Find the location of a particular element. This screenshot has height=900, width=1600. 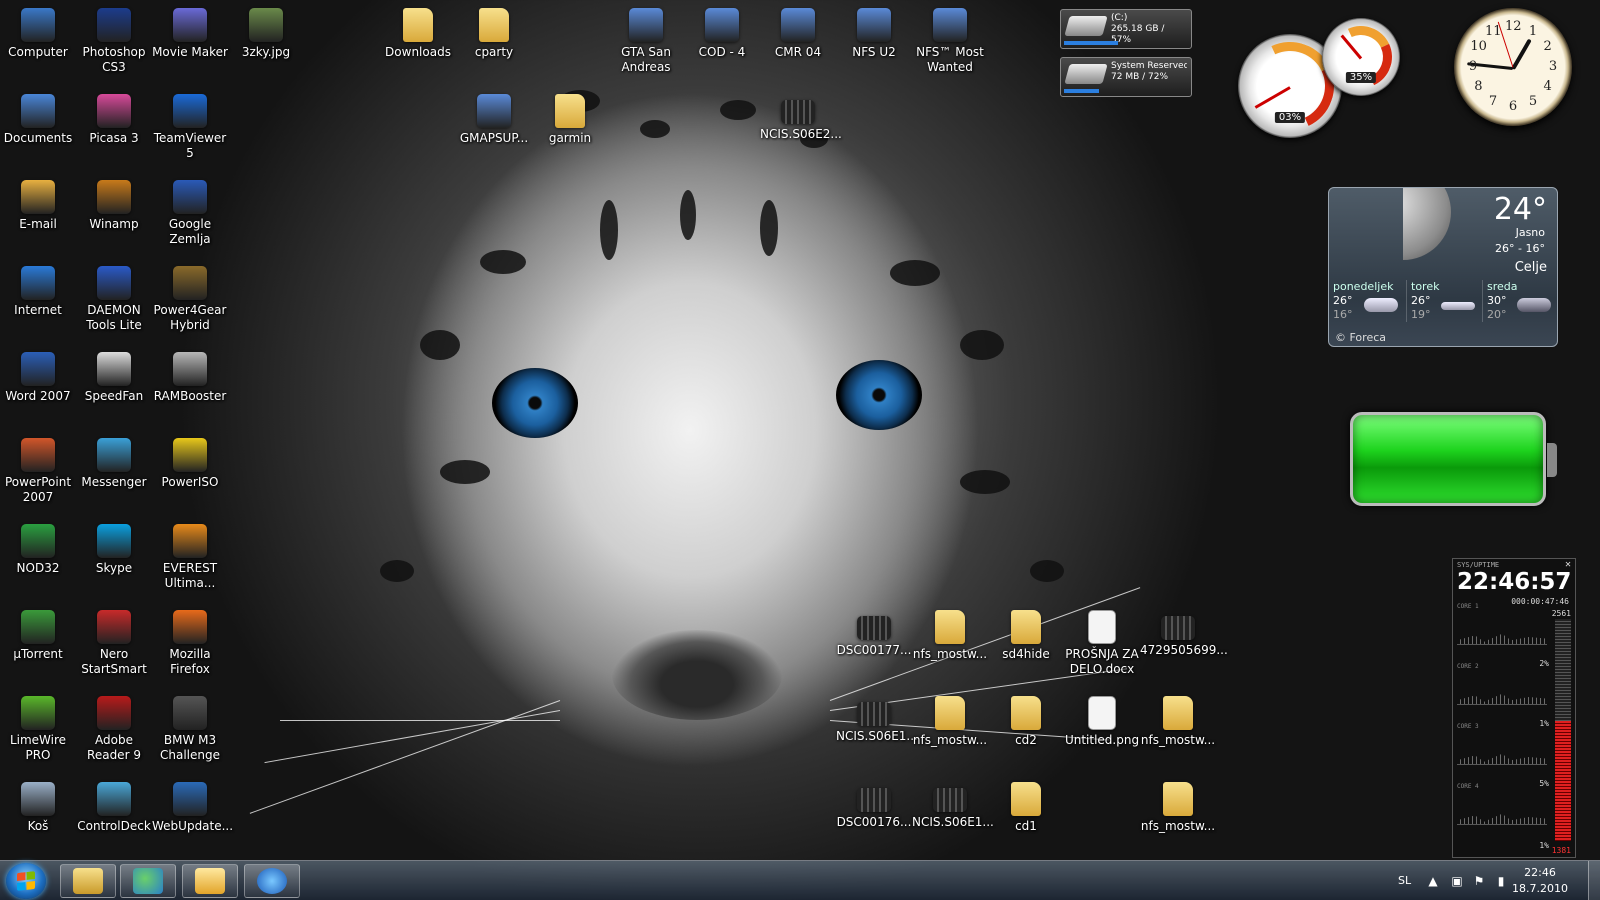

desktop-icon-photoshop-cs3: Photoshop CS3 is located at coordinates (114, 41).